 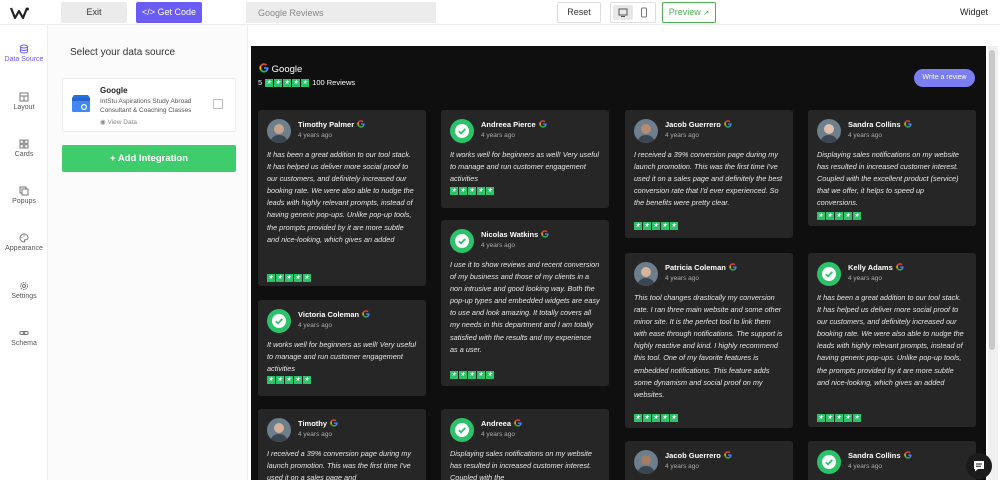 I want to click on app-logo, so click(x=20, y=13).